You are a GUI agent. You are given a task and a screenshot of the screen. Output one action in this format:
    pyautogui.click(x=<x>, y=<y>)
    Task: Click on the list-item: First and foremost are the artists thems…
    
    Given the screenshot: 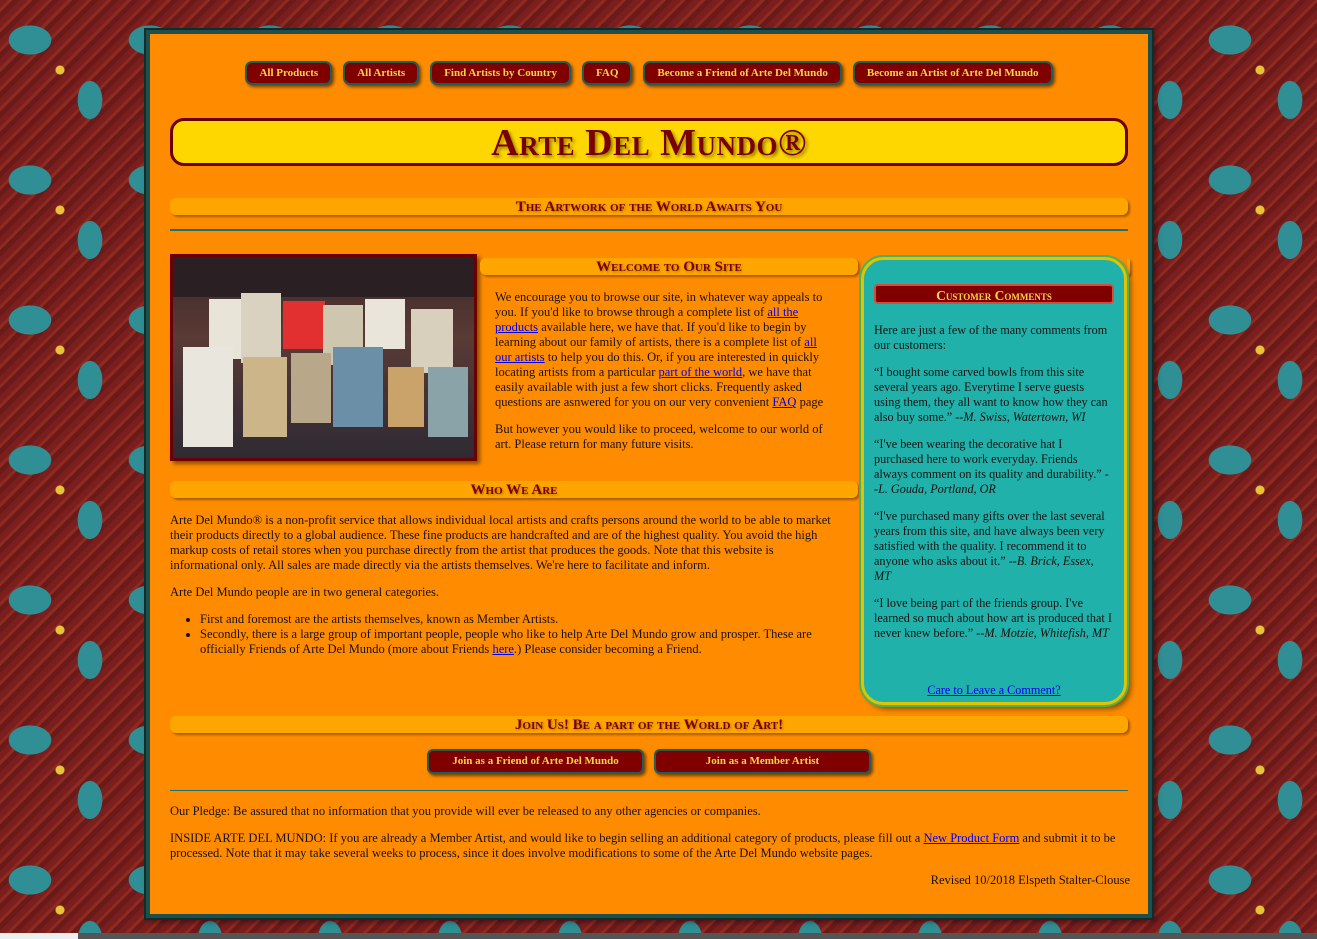 What is the action you would take?
    pyautogui.click(x=517, y=619)
    